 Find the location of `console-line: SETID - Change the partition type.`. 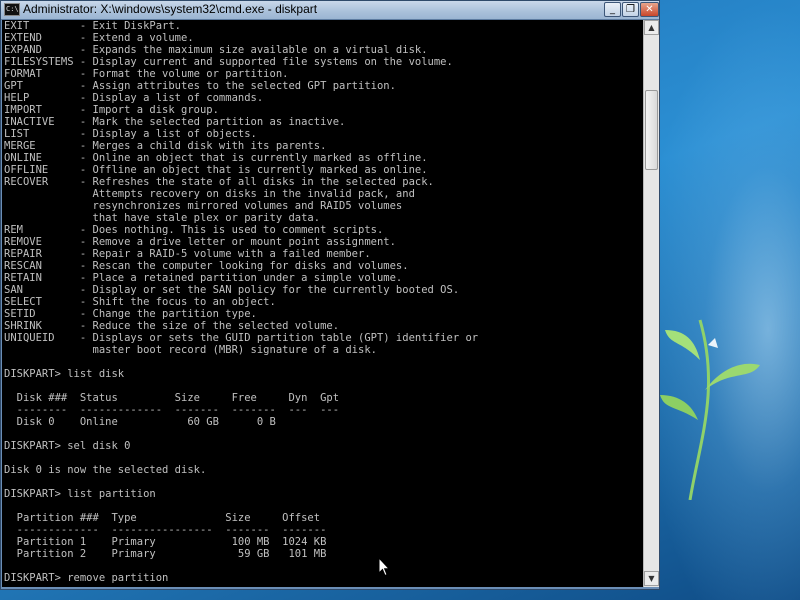

console-line: SETID - Change the partition type. is located at coordinates (130, 314).